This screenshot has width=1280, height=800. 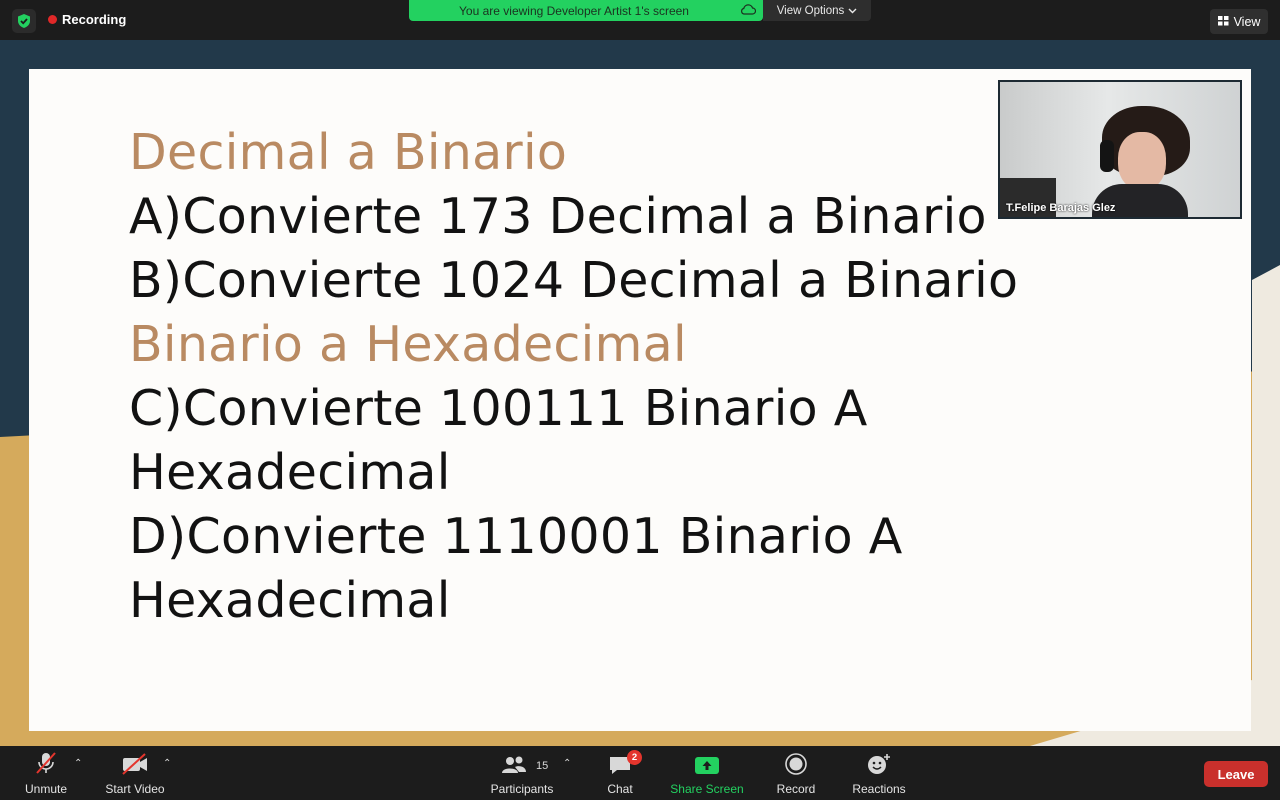 What do you see at coordinates (567, 763) in the screenshot?
I see `participants-caret-icon: ⌃` at bounding box center [567, 763].